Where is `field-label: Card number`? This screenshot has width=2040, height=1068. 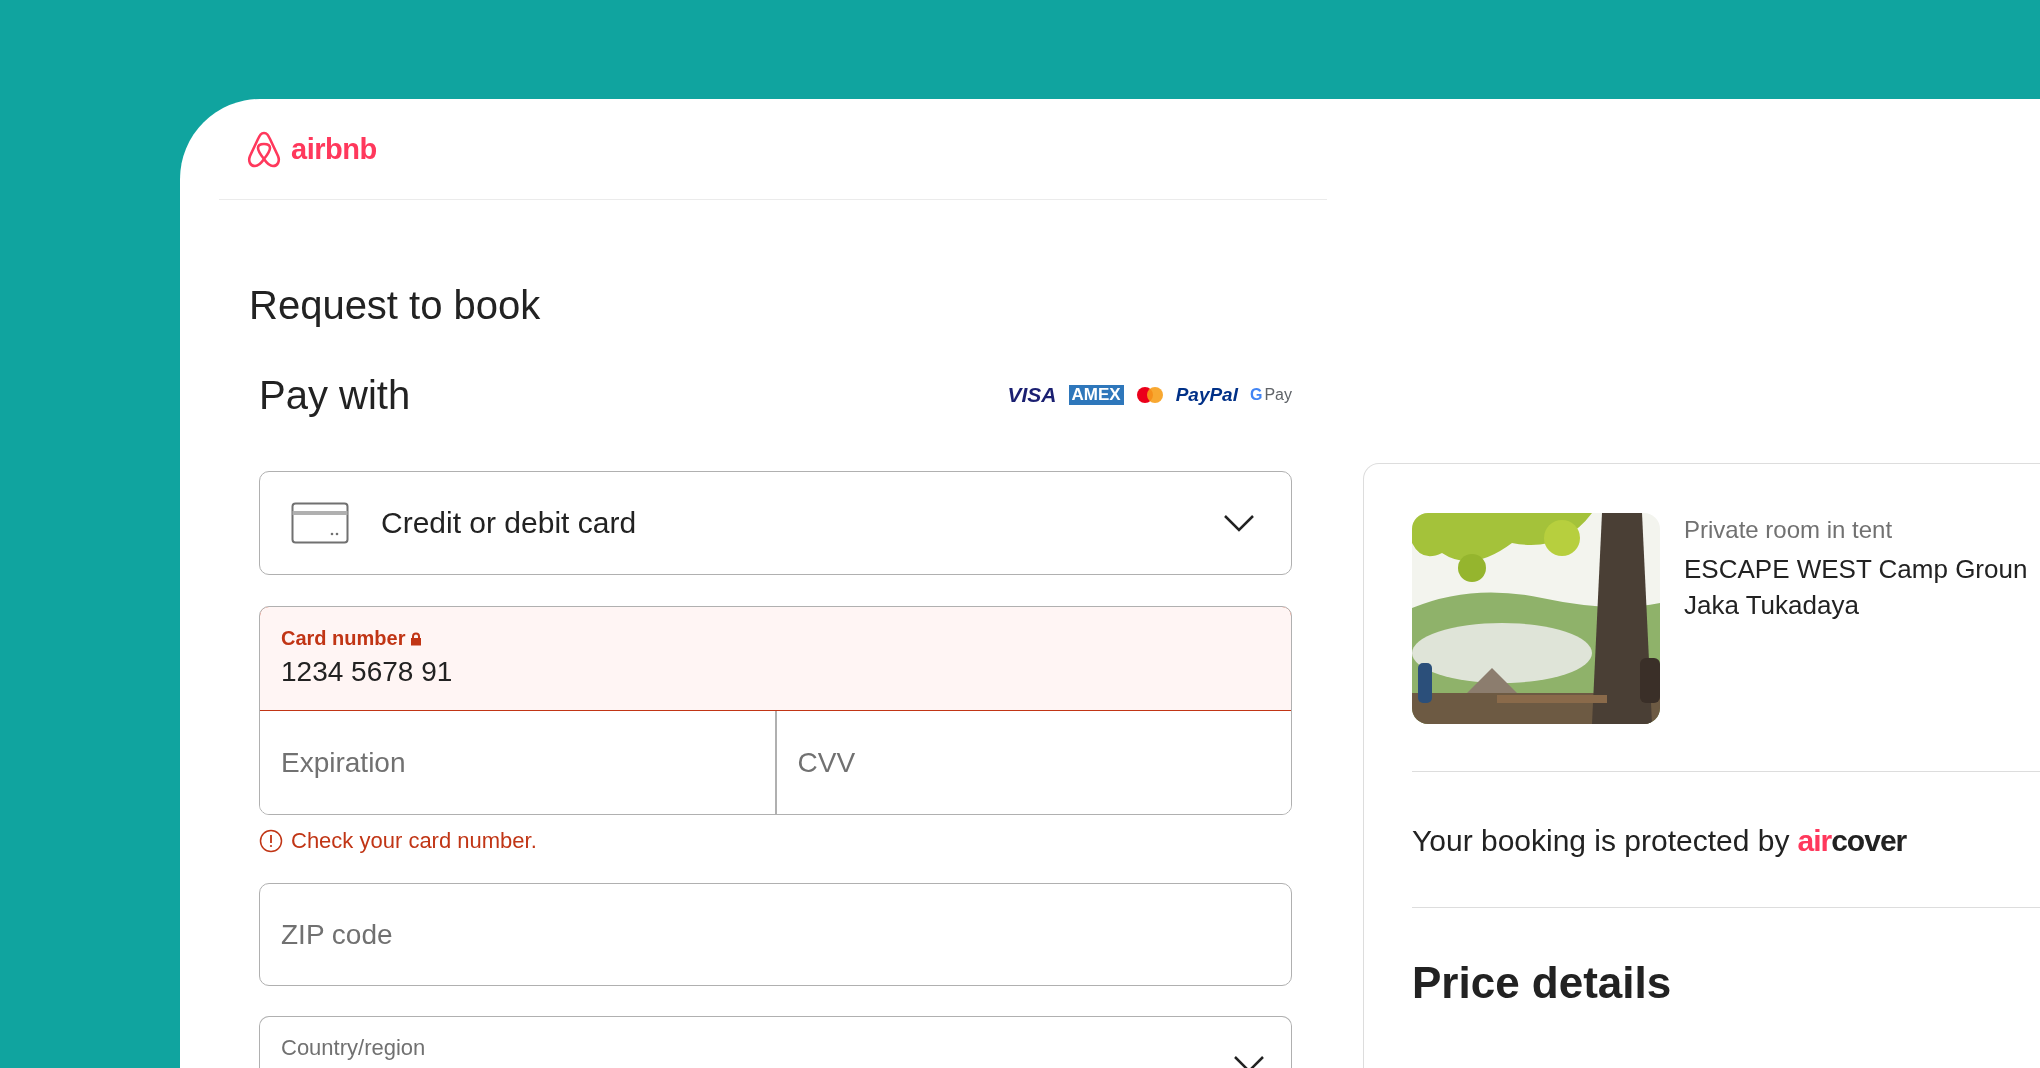 field-label: Card number is located at coordinates (343, 638).